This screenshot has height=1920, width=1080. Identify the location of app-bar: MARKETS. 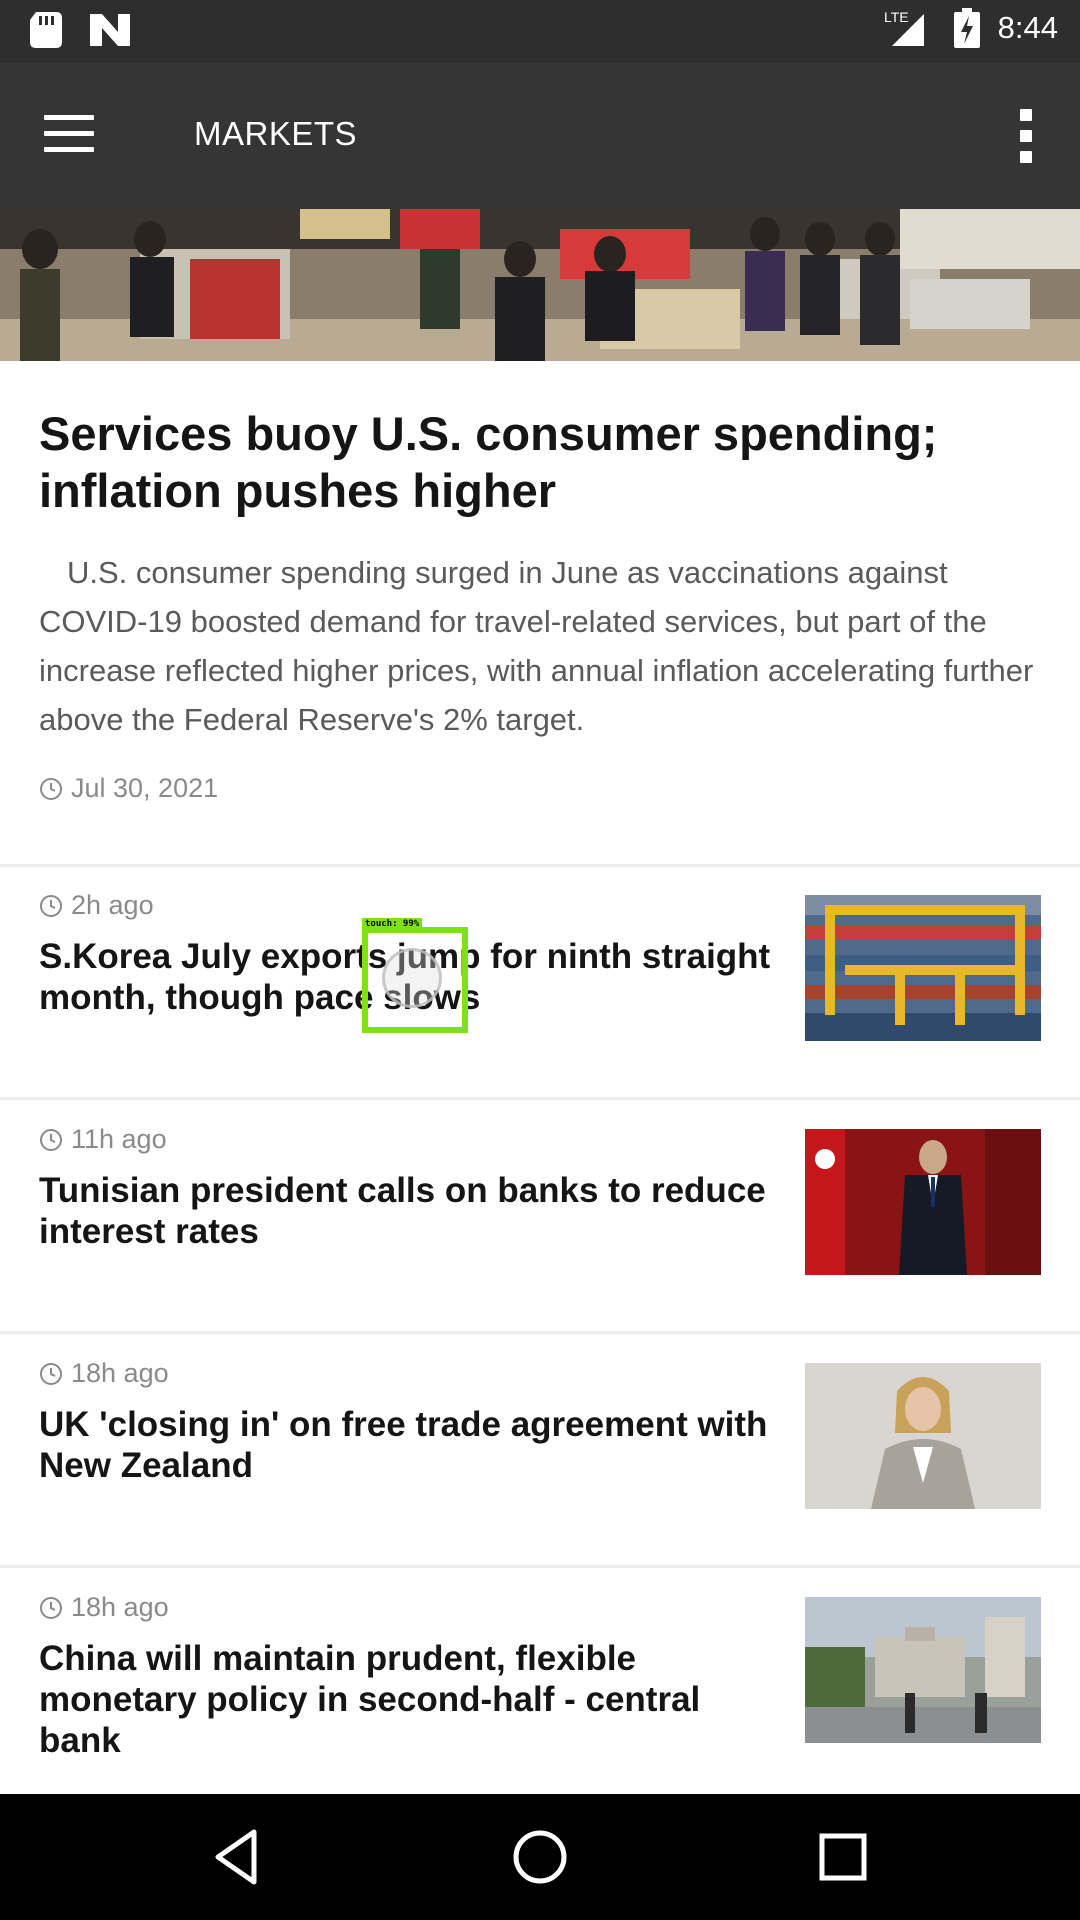
(540, 136).